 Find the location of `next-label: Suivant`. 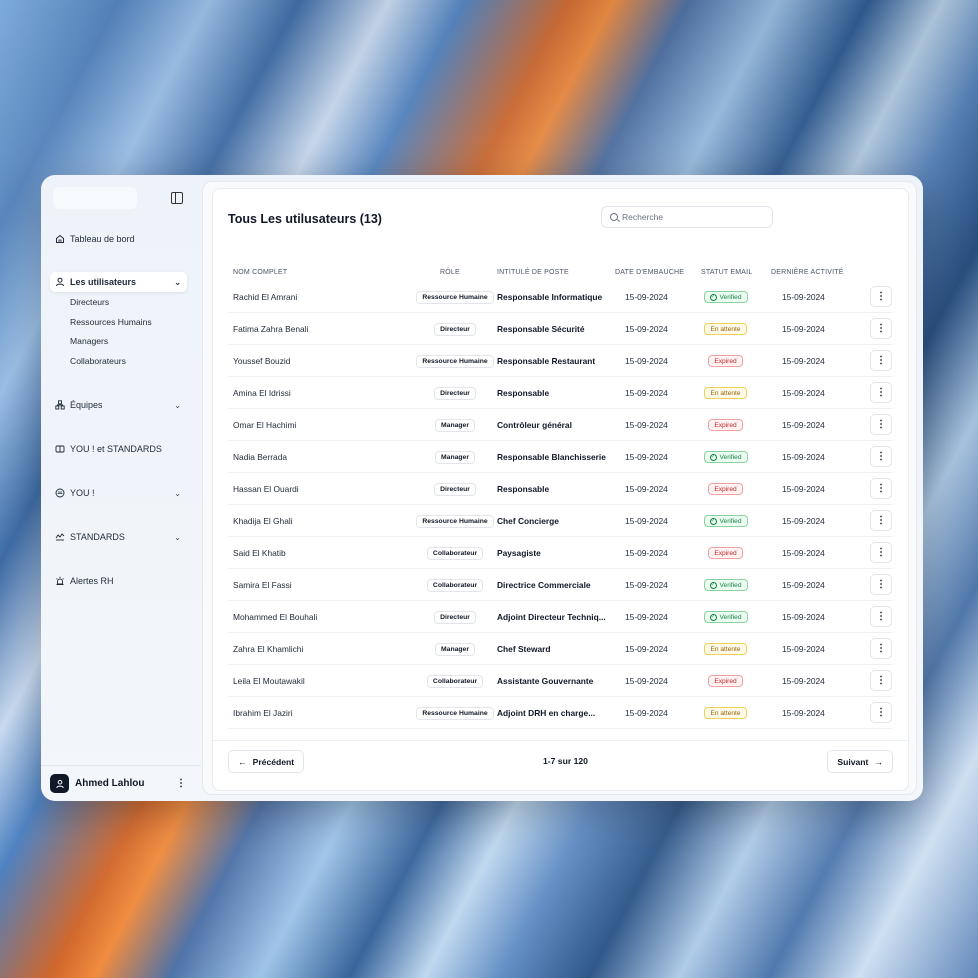

next-label: Suivant is located at coordinates (853, 761).